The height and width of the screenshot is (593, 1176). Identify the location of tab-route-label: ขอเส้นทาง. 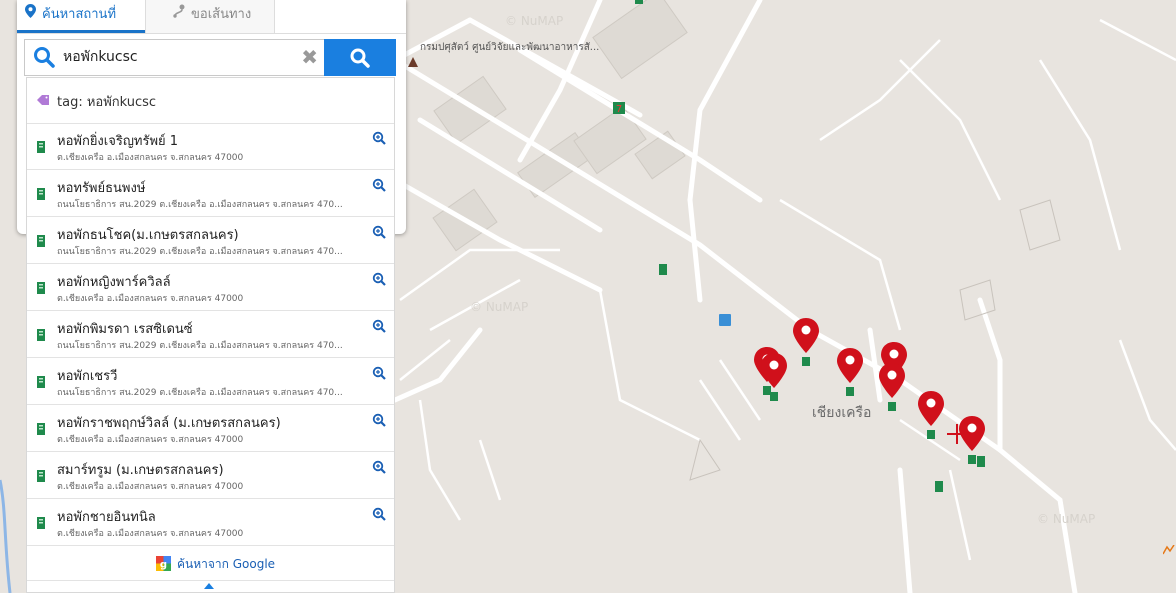
(221, 14).